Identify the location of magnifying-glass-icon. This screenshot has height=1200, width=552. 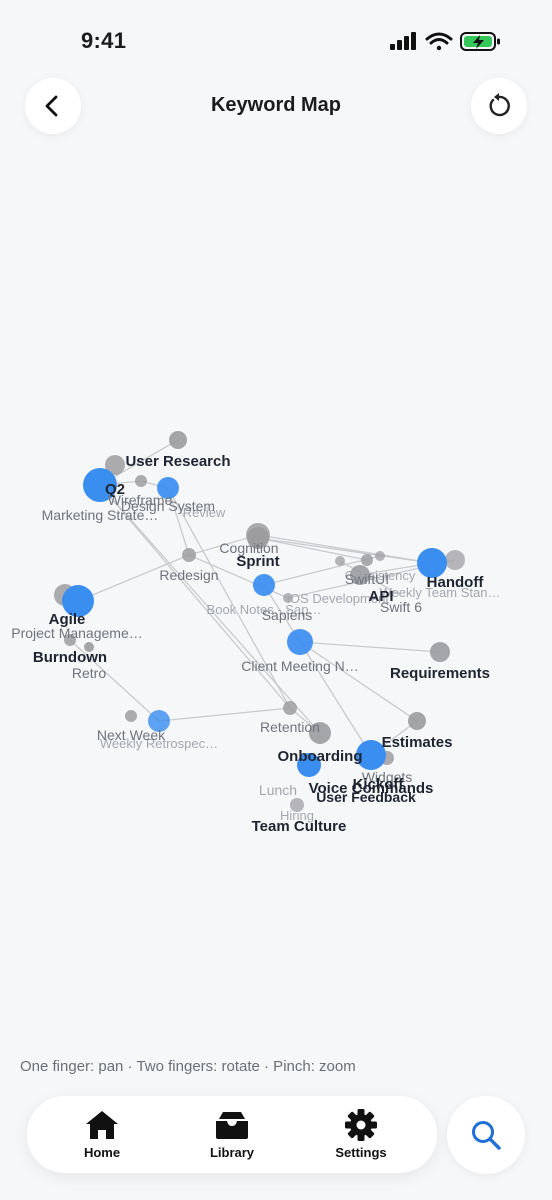
(486, 1135).